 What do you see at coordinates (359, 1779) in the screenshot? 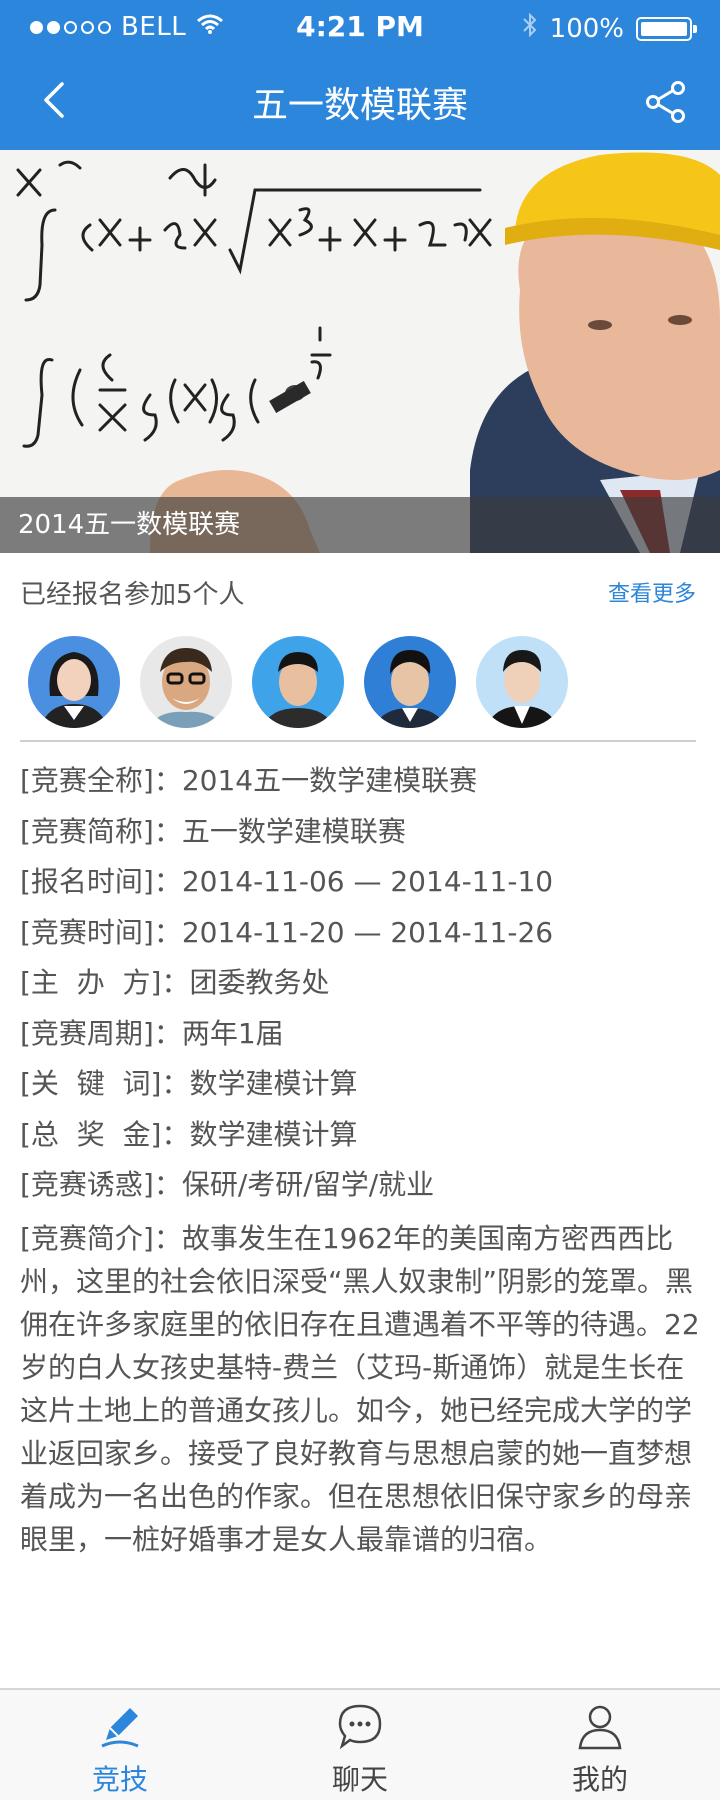
I see `tab-label: 聊天` at bounding box center [359, 1779].